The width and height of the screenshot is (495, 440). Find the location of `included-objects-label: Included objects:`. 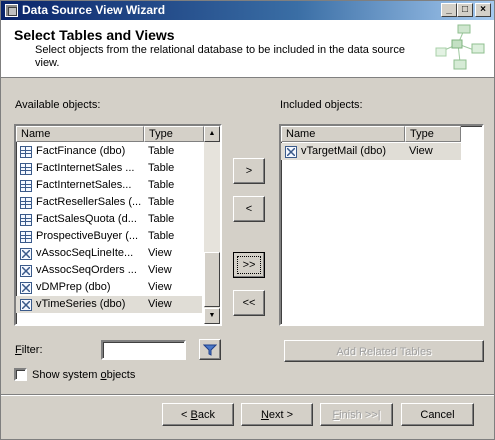

included-objects-label: Included objects: is located at coordinates (321, 105).